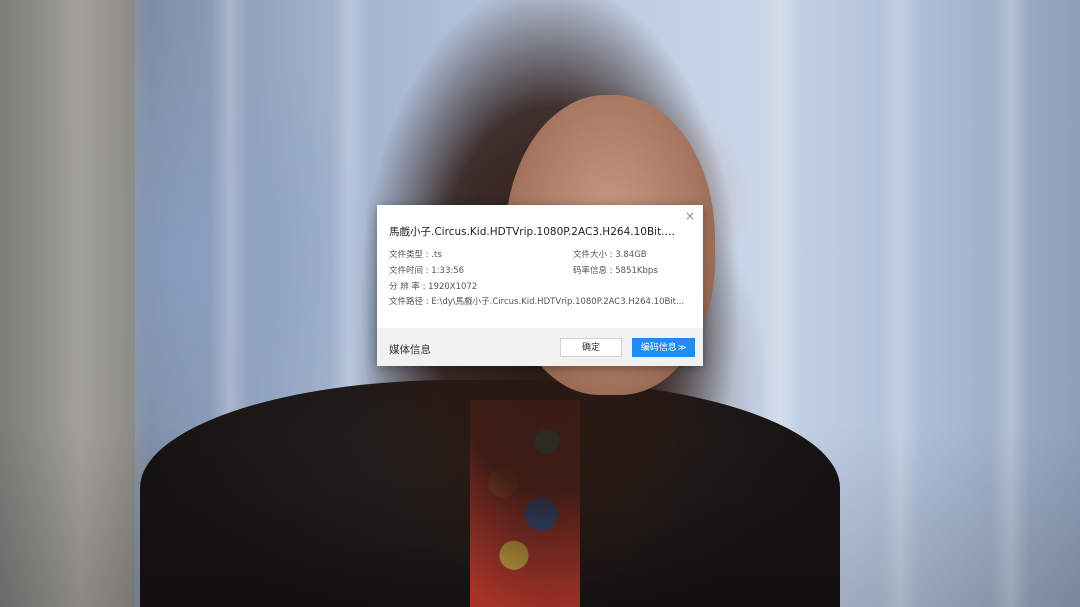 This screenshot has width=1080, height=607. Describe the element at coordinates (610, 255) in the screenshot. I see `file-size-info: 文件大小 : 3.84GB` at that location.